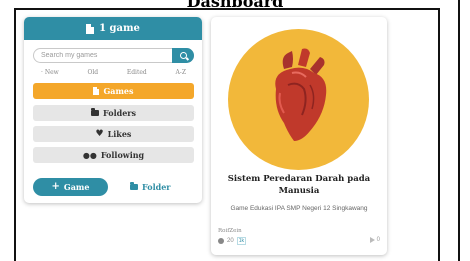 The image size is (470, 261). I want to click on add-game-label: Game, so click(76, 187).